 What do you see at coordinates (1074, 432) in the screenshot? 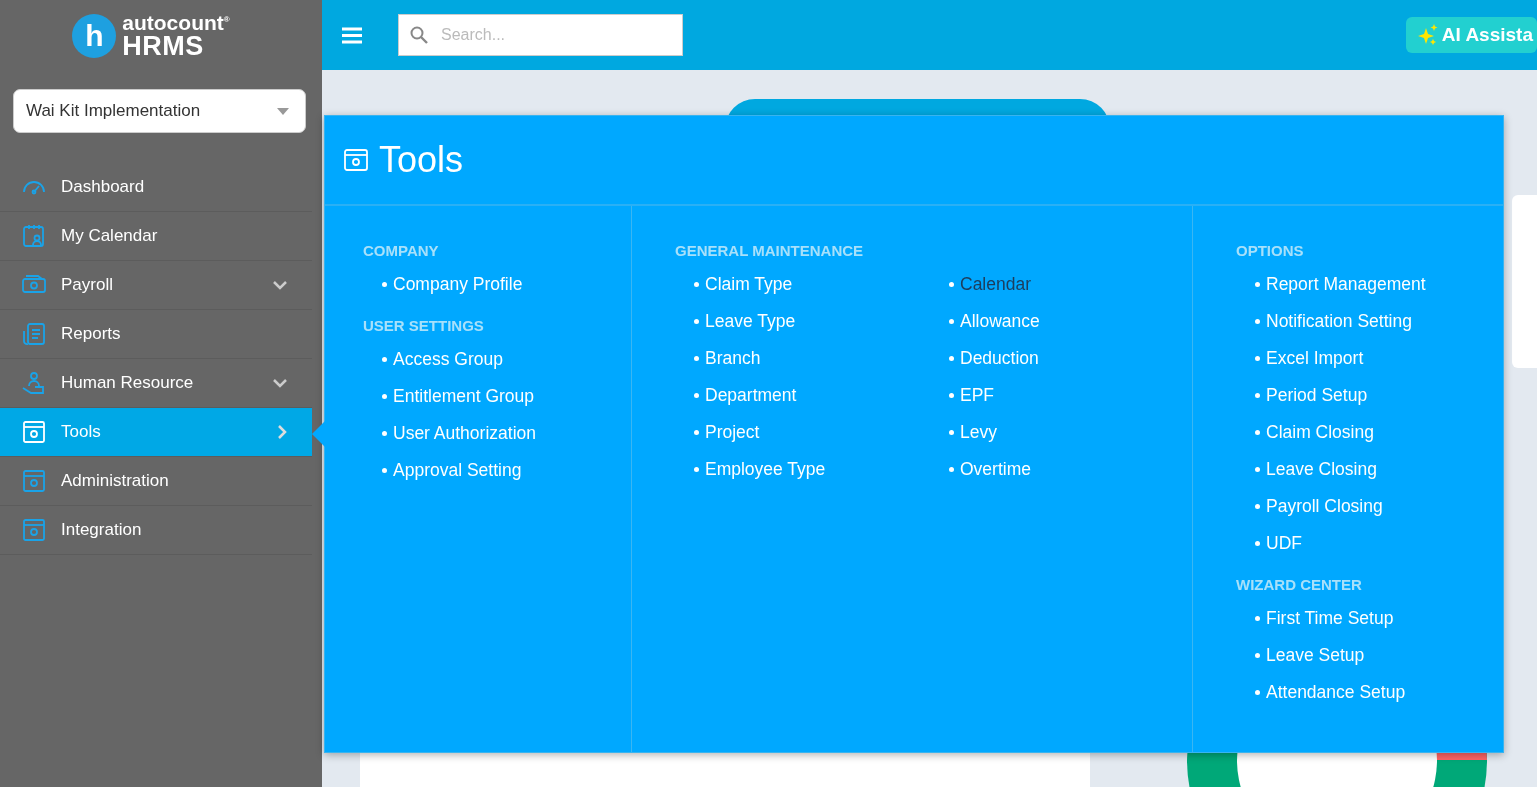
I see `menu-link: Levy` at bounding box center [1074, 432].